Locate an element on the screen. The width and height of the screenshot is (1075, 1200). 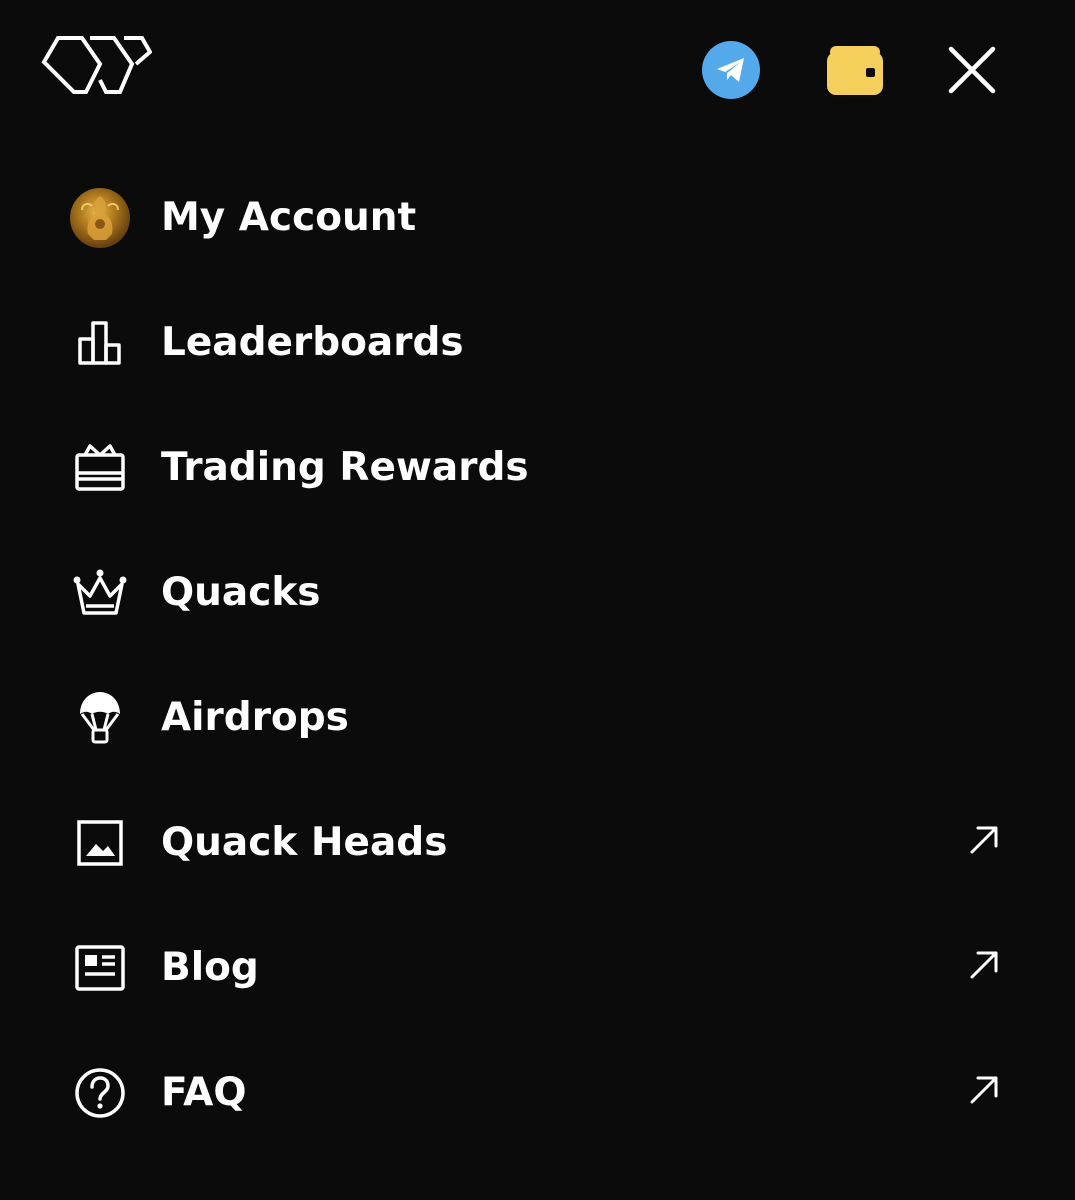
bar-chart-icon is located at coordinates (100, 343).